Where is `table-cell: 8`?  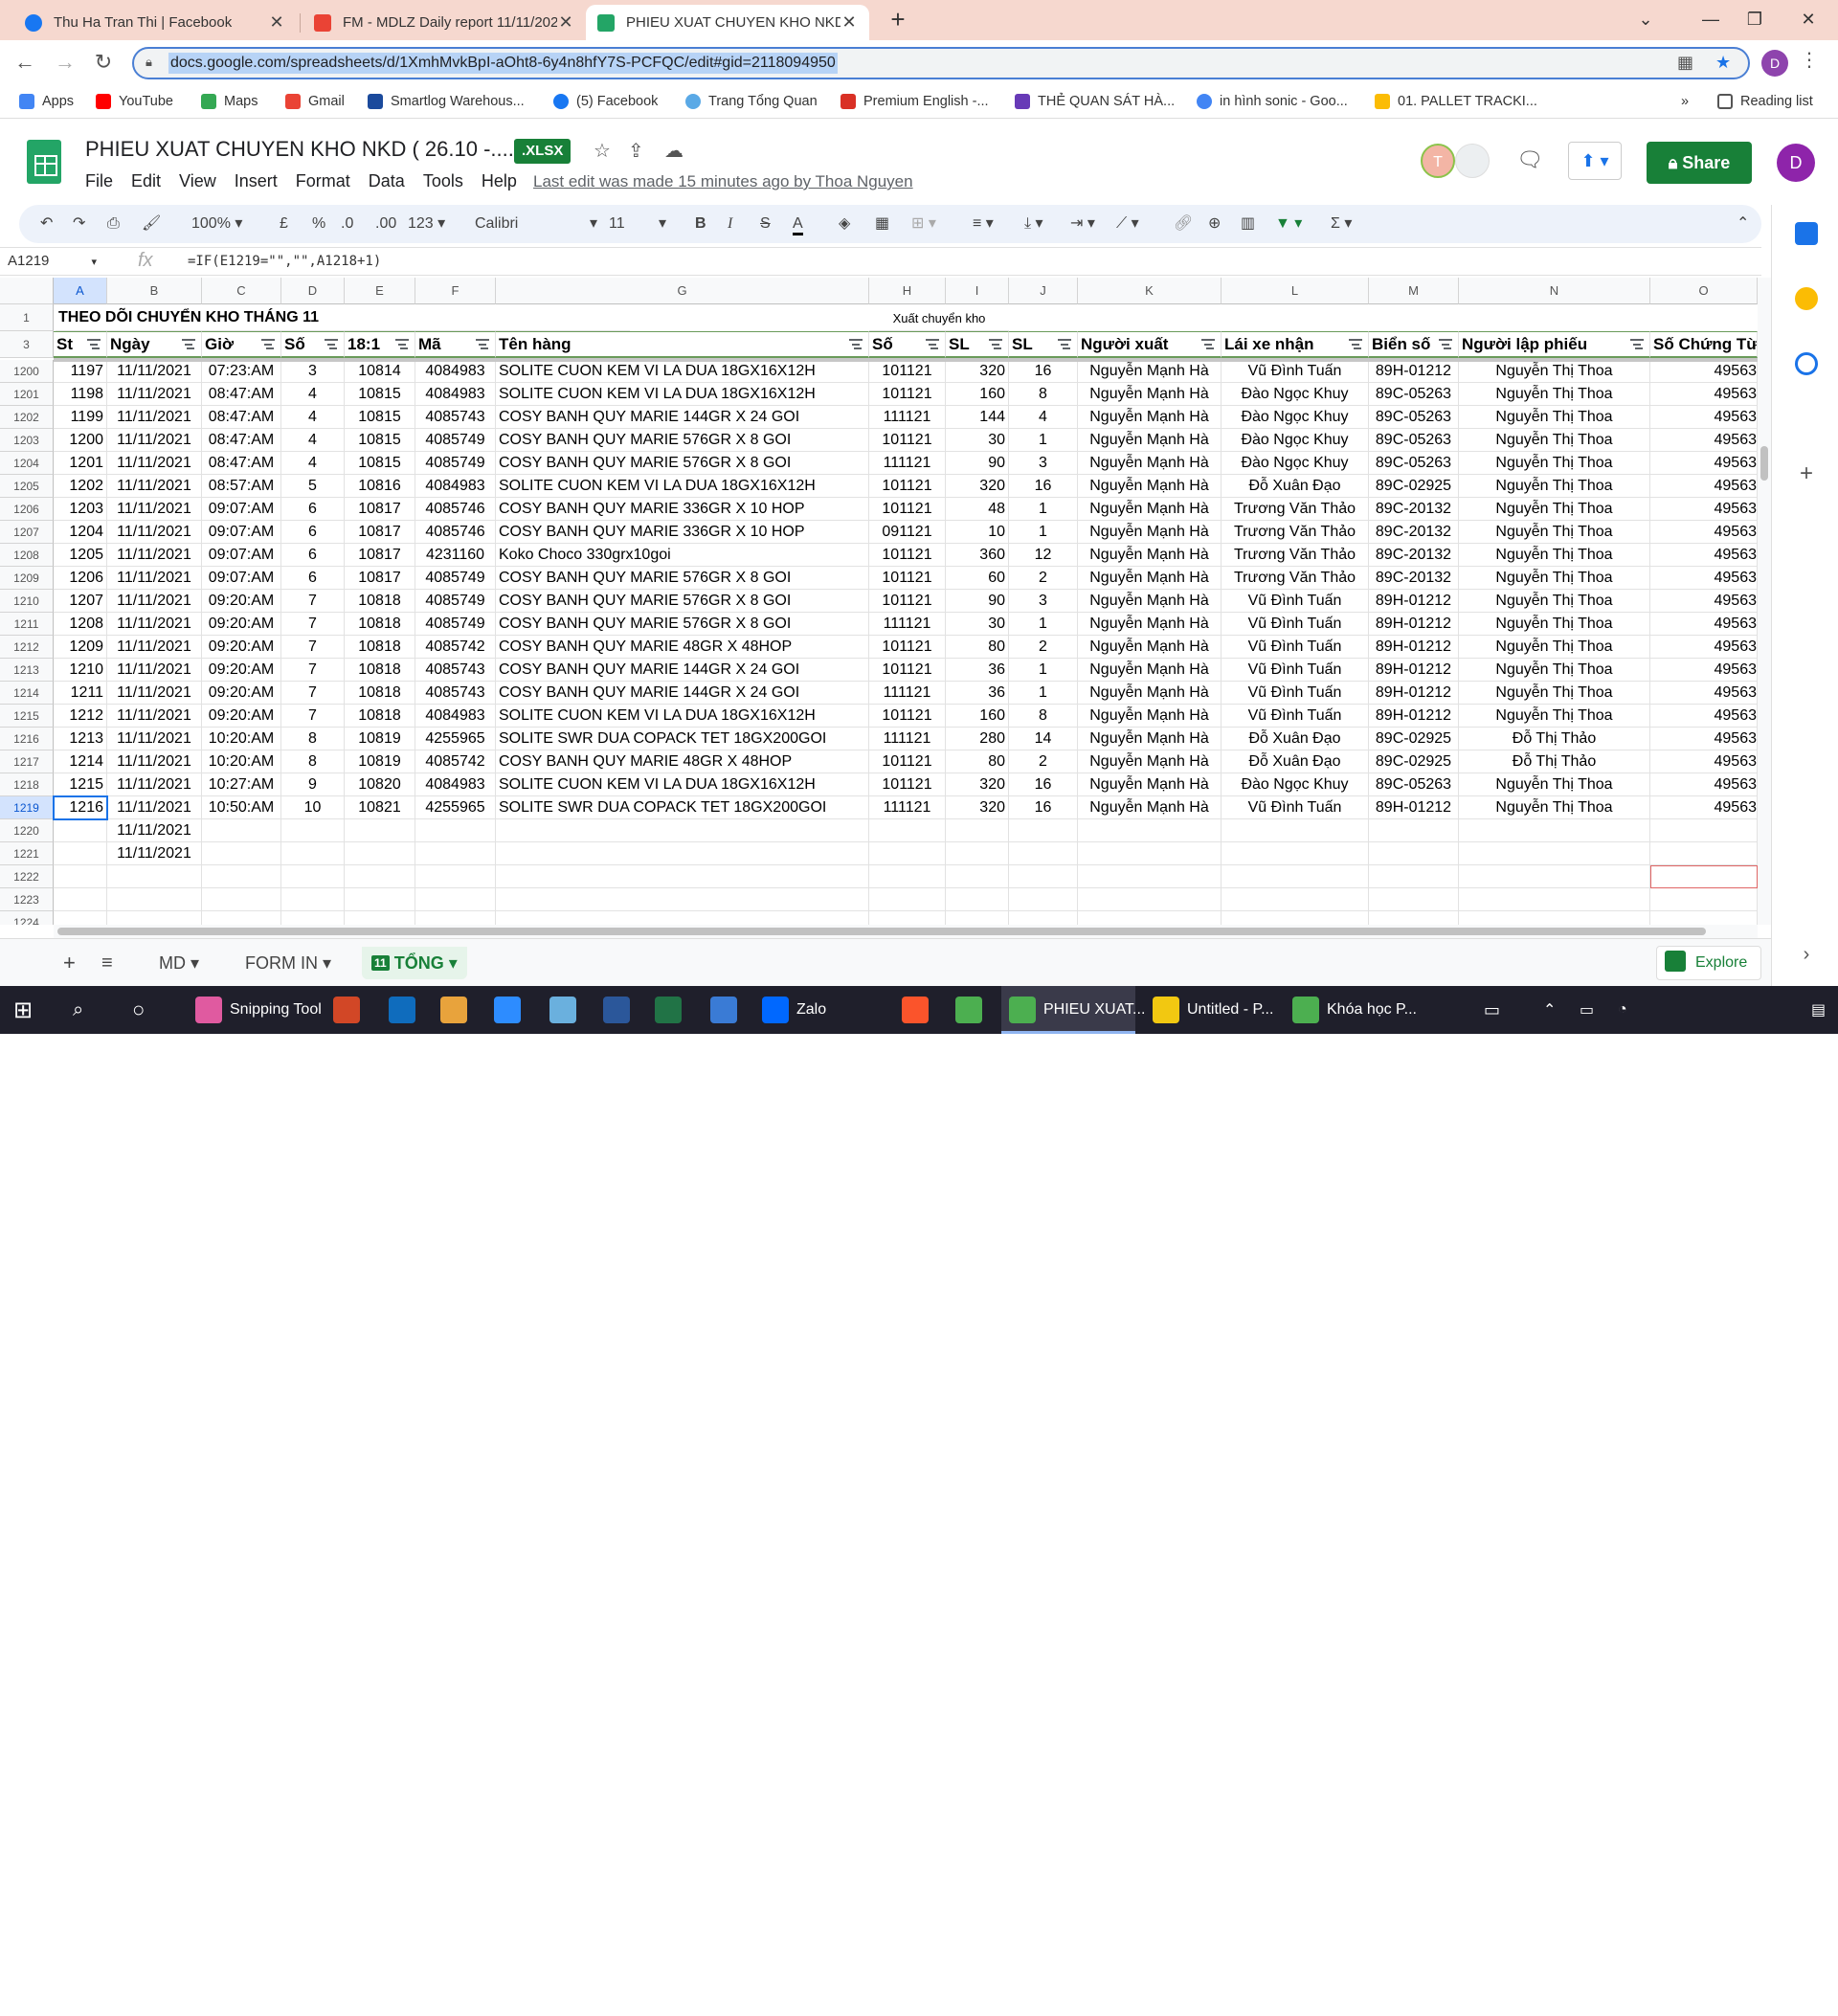
table-cell: 8 is located at coordinates (1043, 395).